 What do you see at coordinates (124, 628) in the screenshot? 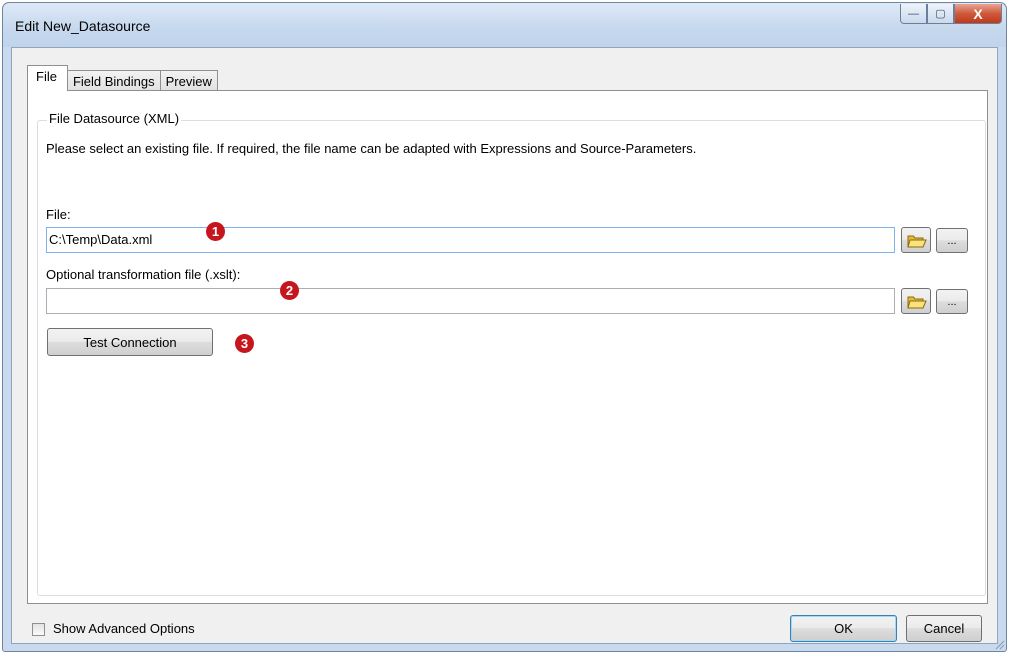
I see `show-advanced-label: Show Advanced Options` at bounding box center [124, 628].